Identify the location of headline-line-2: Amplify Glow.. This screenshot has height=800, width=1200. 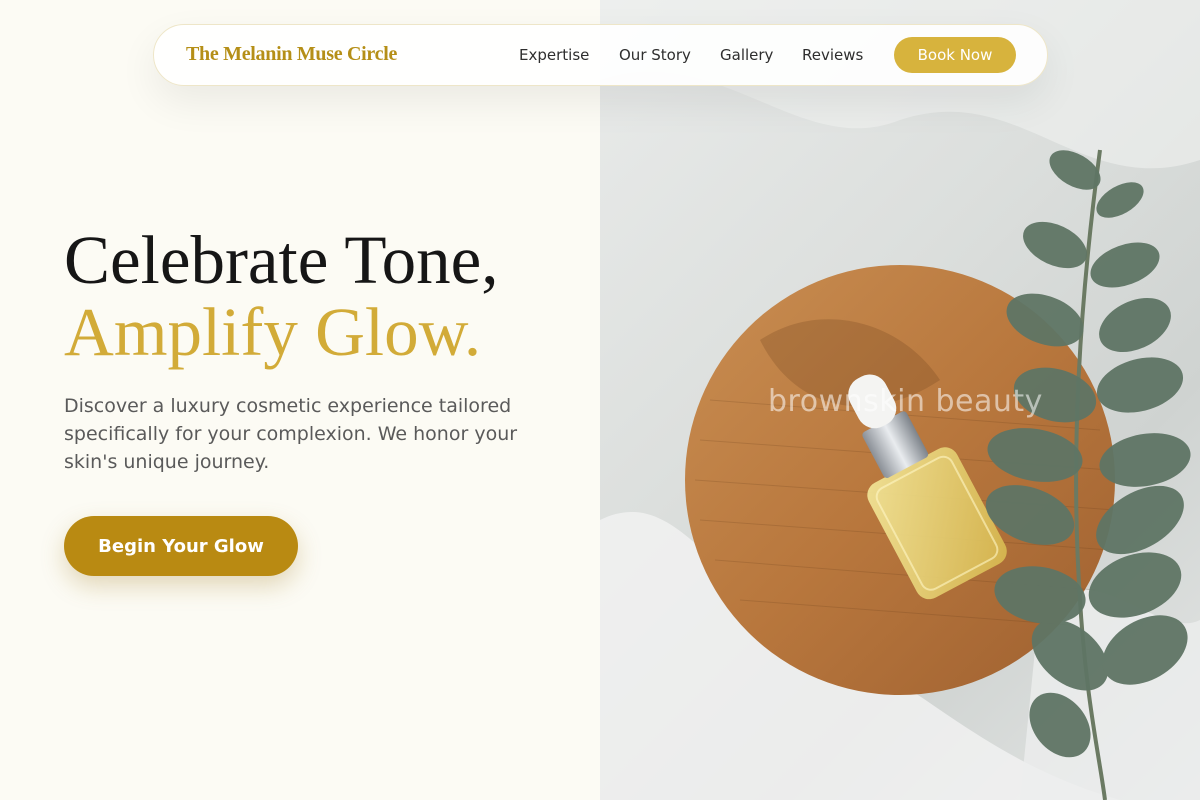
(273, 332).